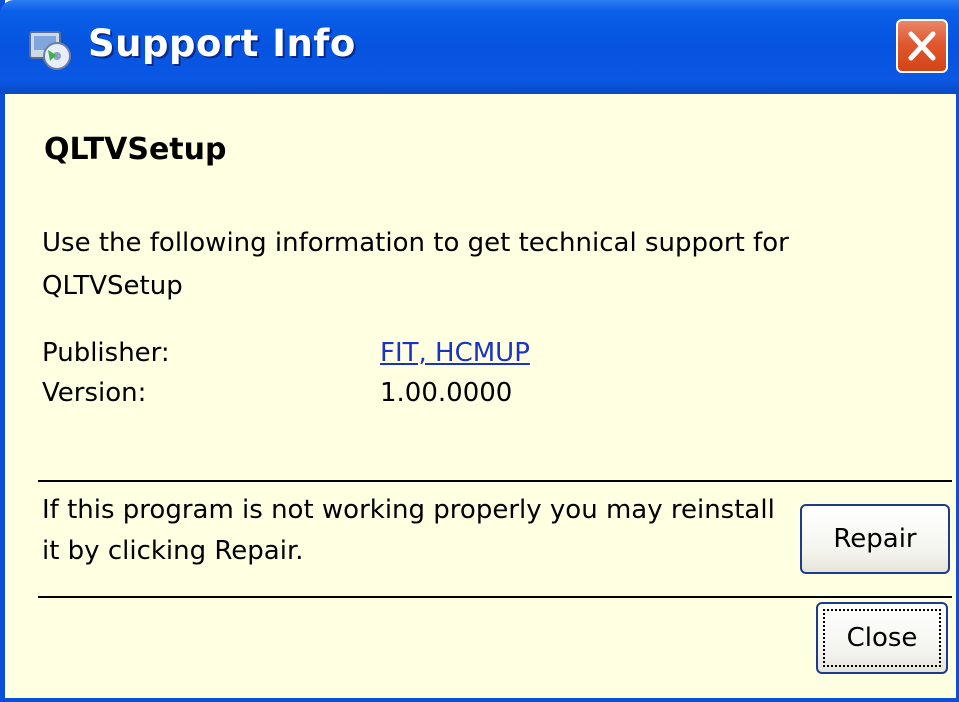  Describe the element at coordinates (495, 481) in the screenshot. I see `divider-top` at that location.